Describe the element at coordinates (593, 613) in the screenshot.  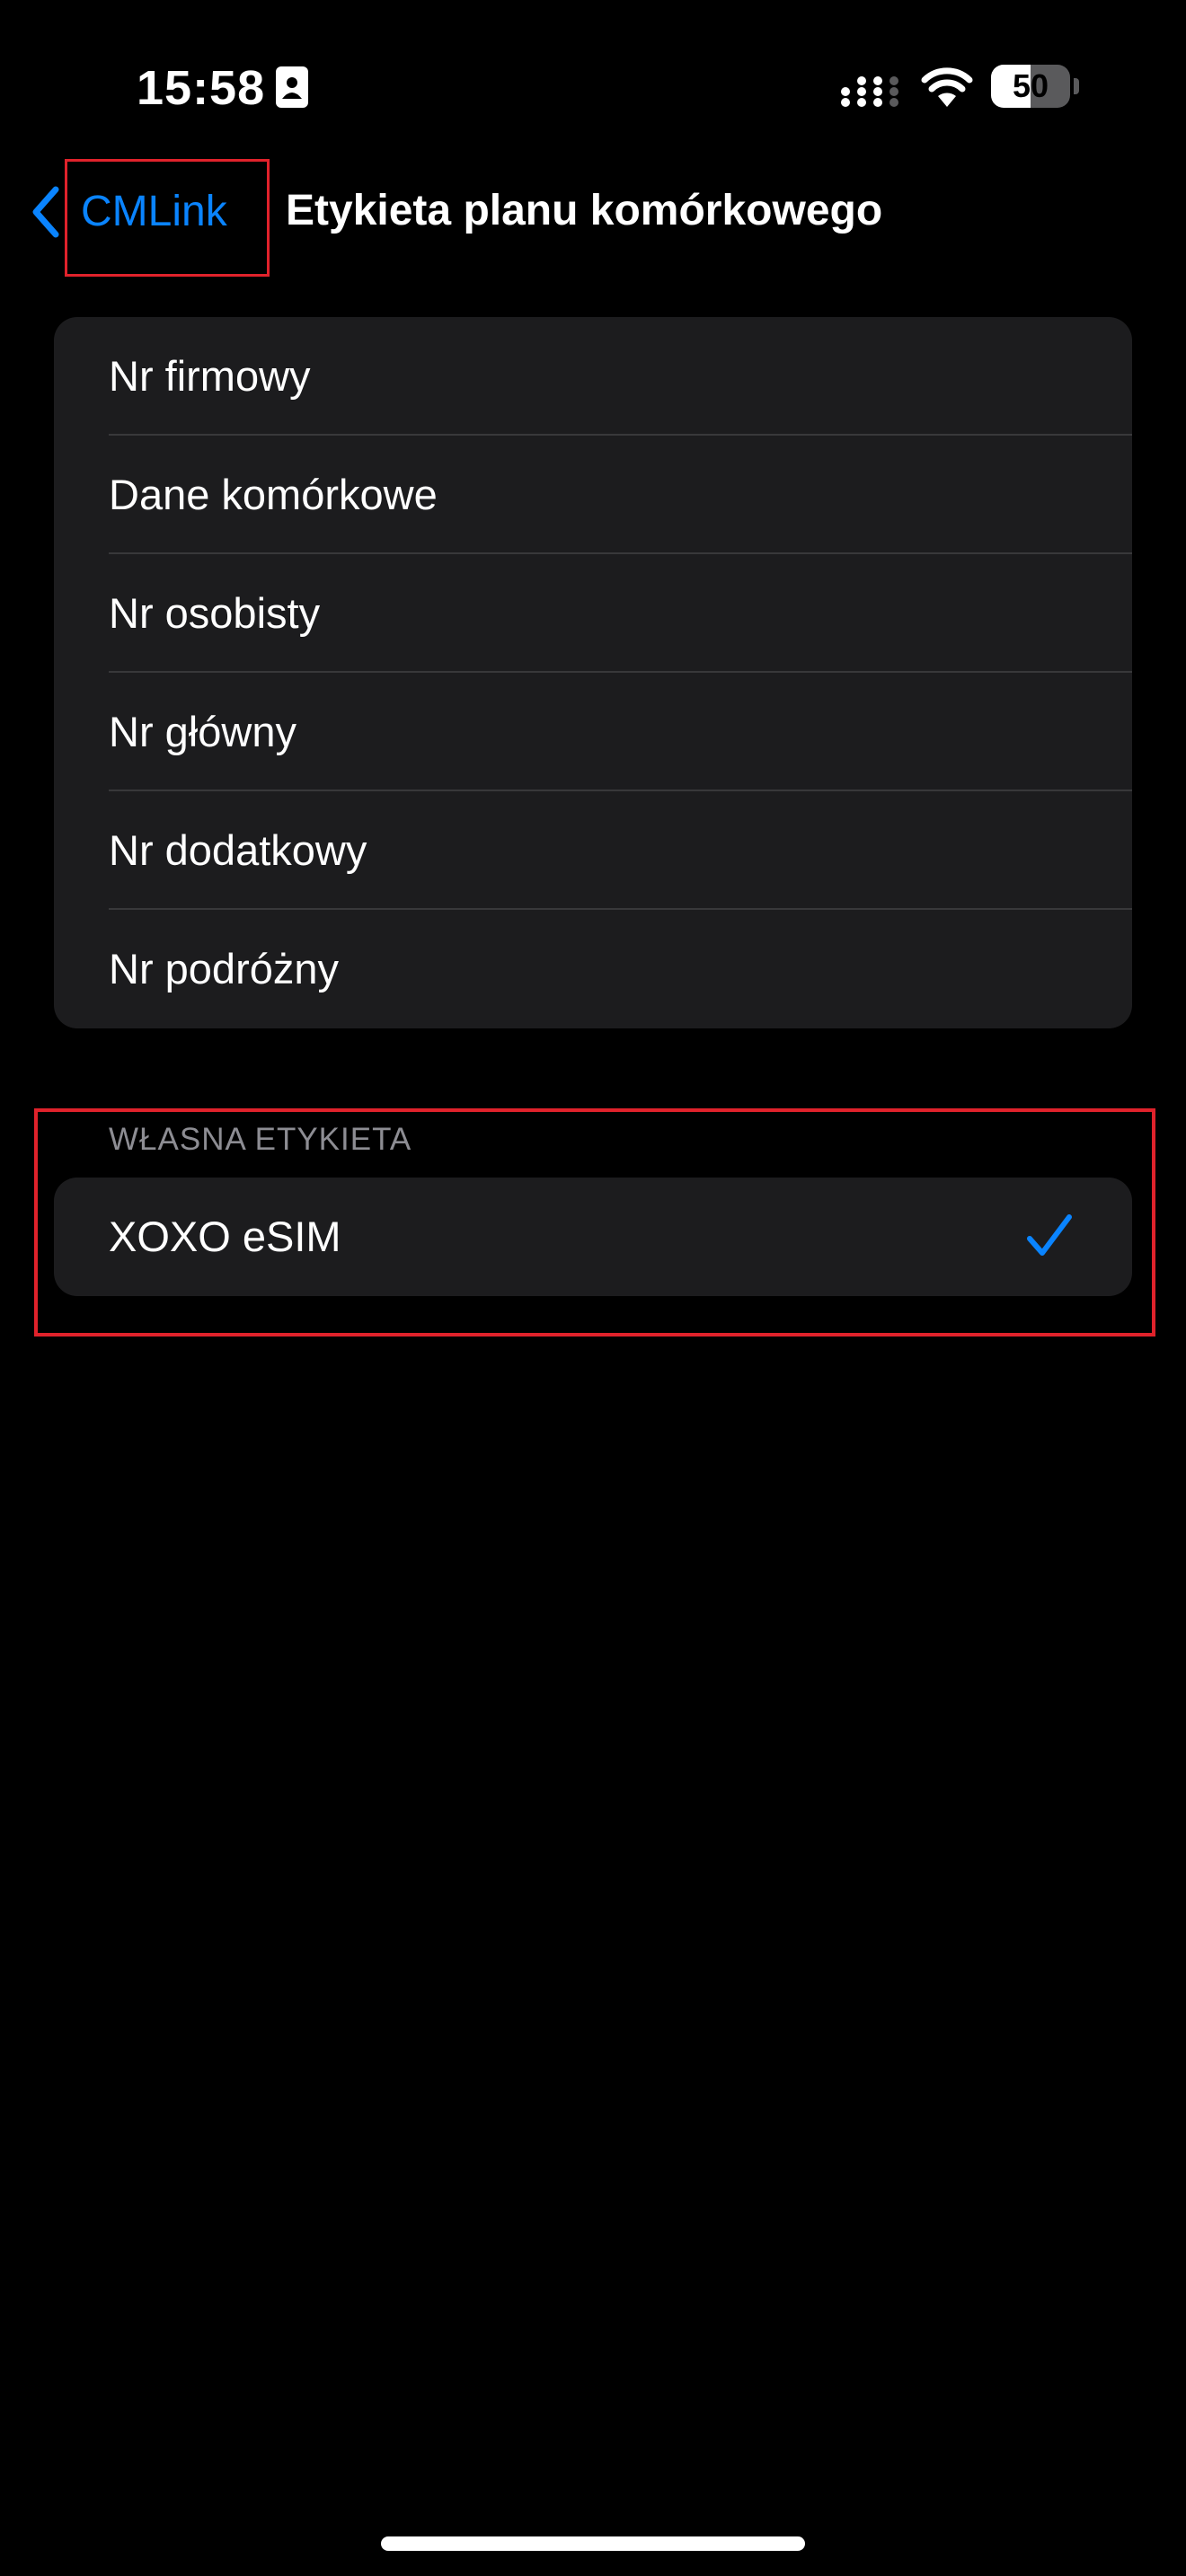
I see `option-row-nr-osobisty: Nr osobisty` at that location.